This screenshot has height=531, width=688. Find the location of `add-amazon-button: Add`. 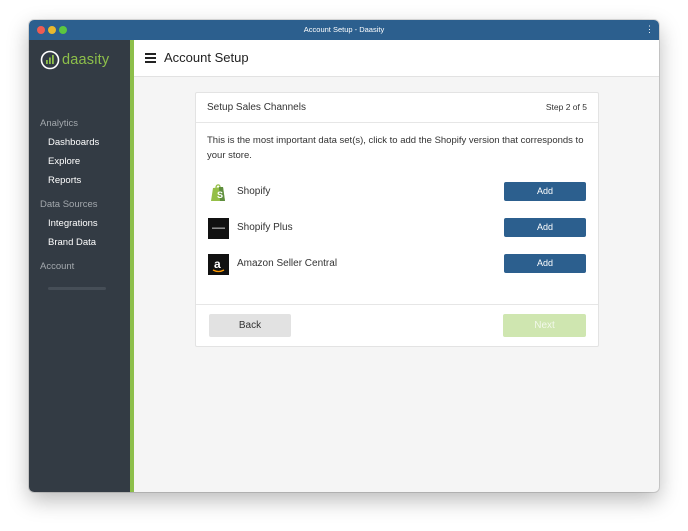

add-amazon-button: Add is located at coordinates (545, 263).